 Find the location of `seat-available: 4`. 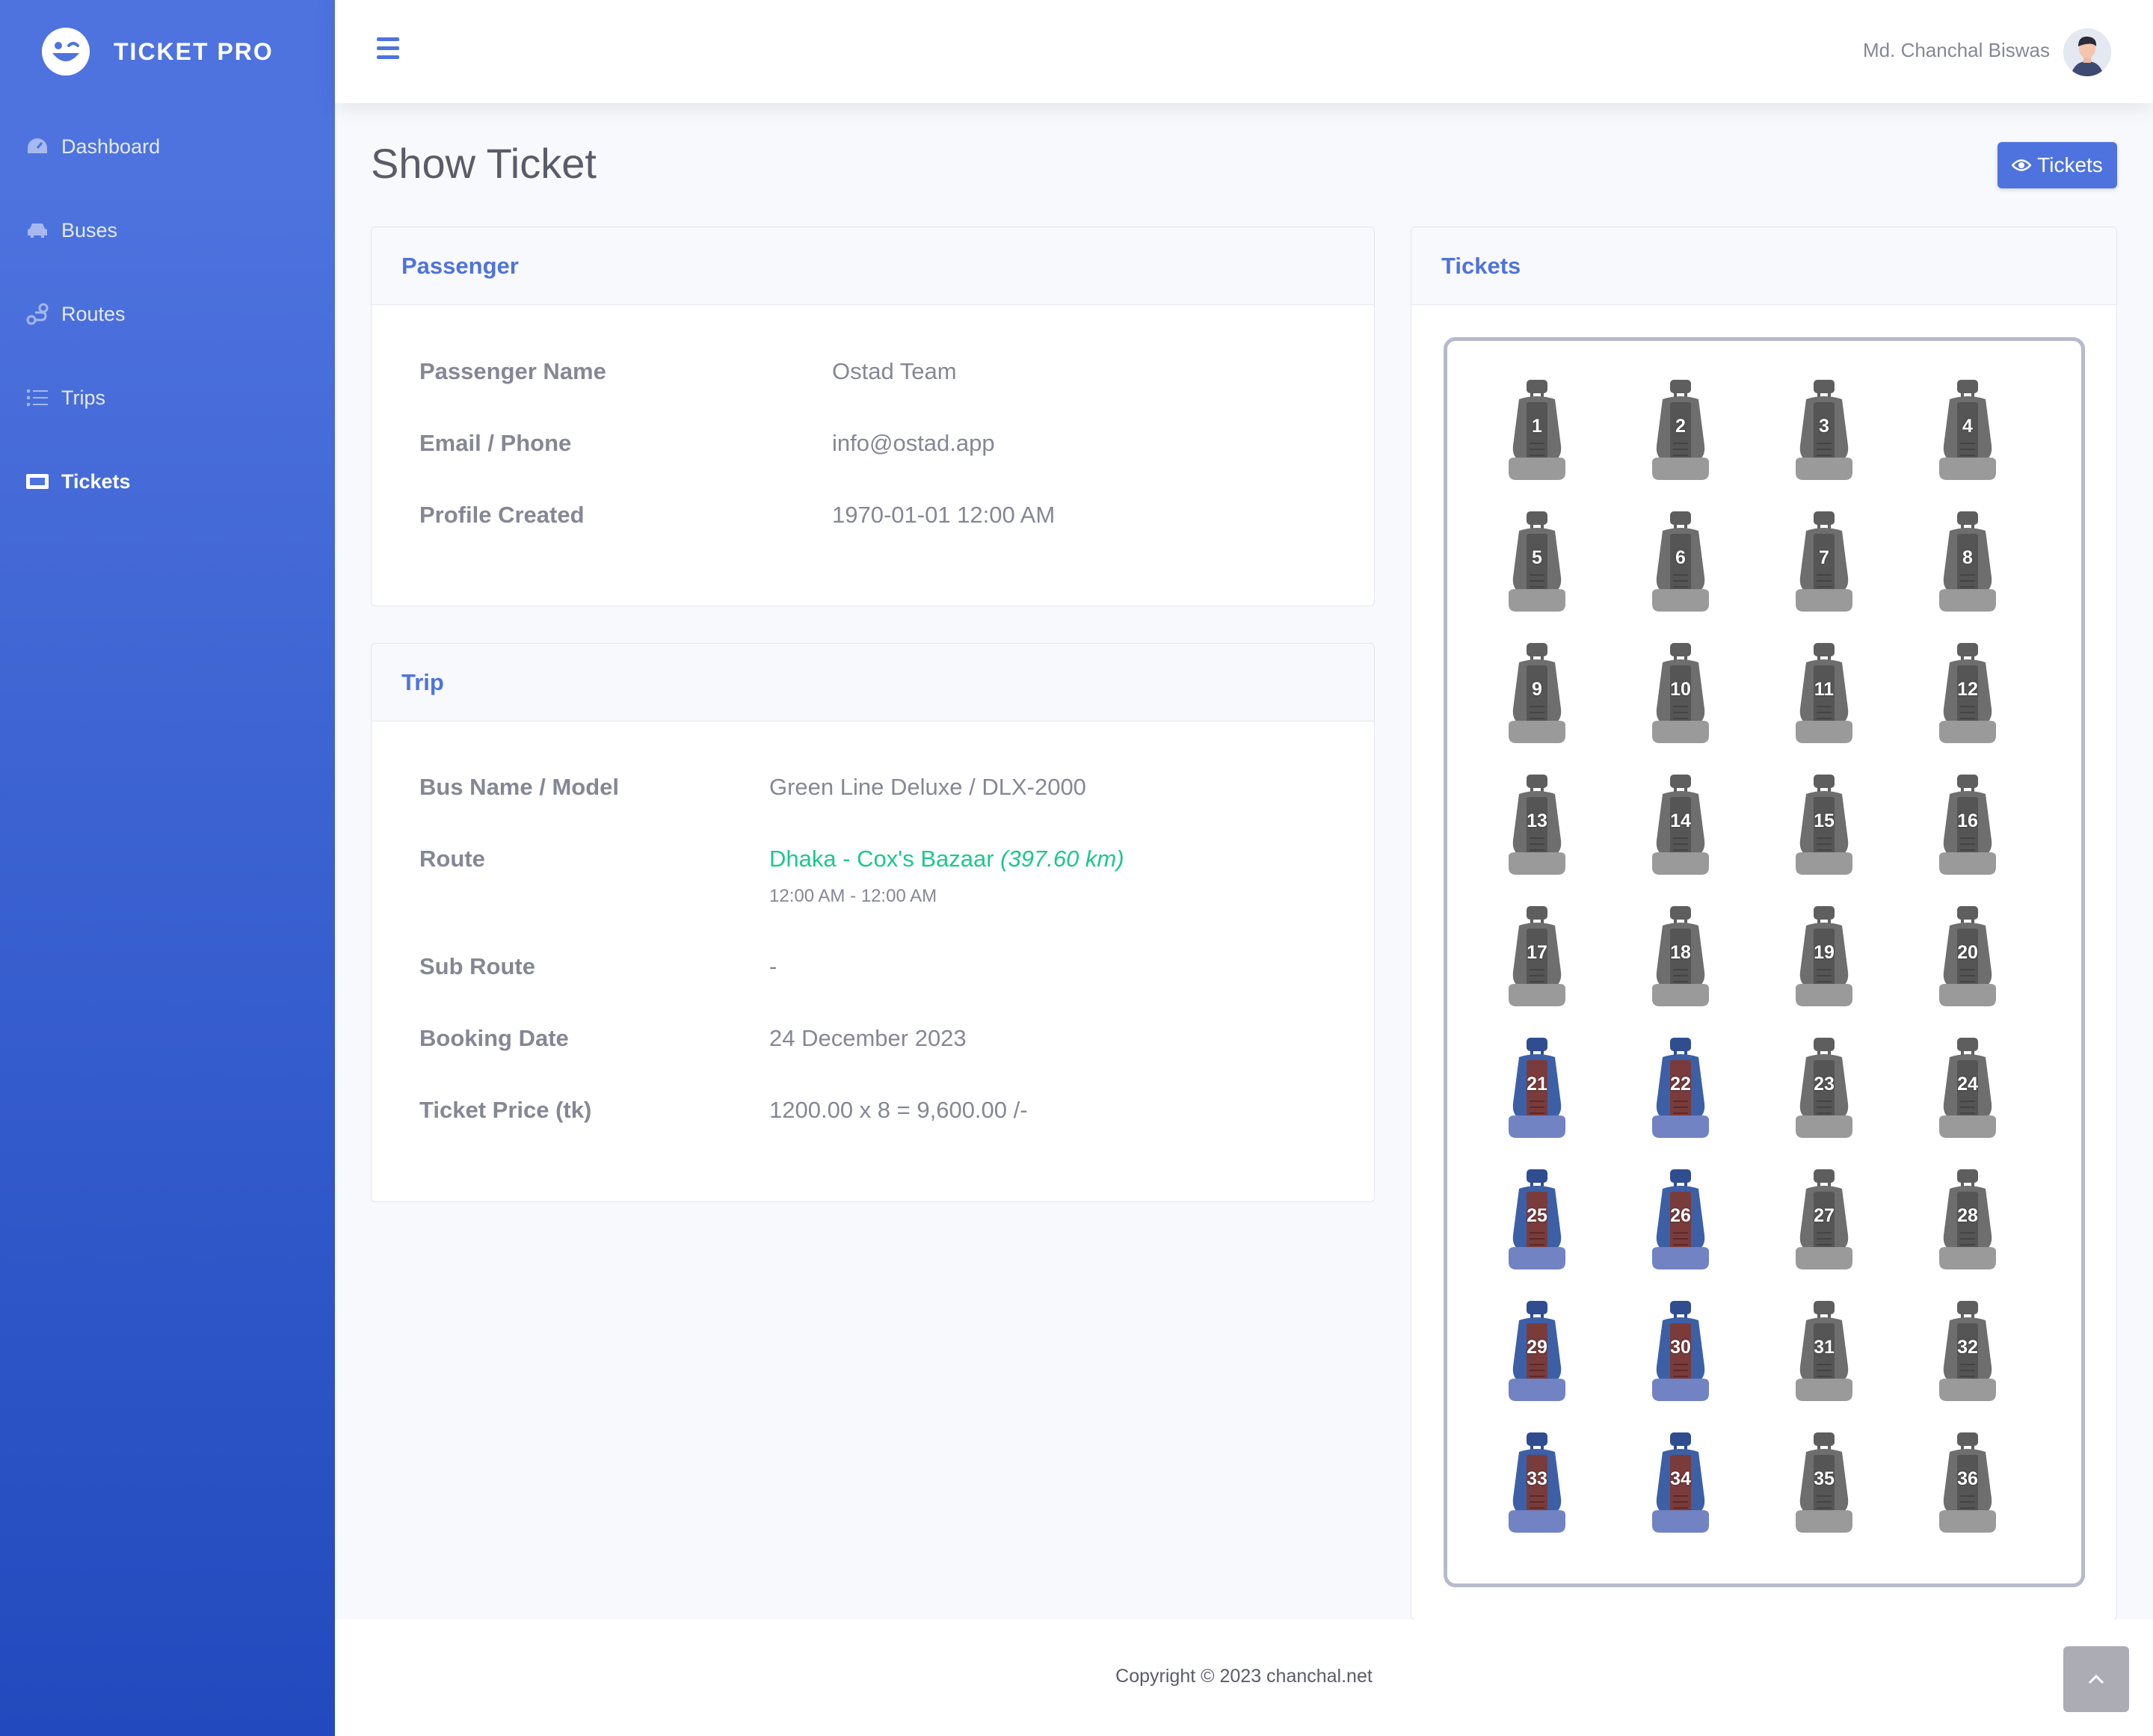

seat-available: 4 is located at coordinates (1968, 430).